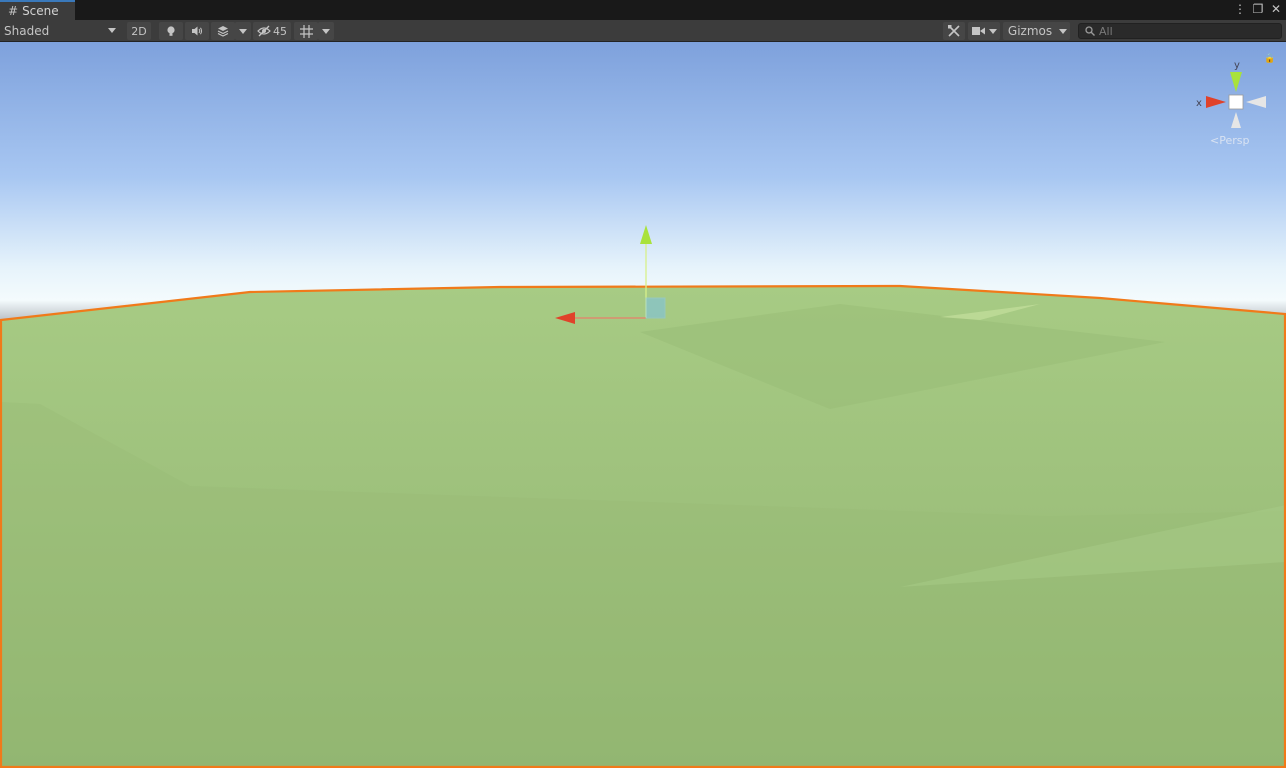 The height and width of the screenshot is (768, 1286). I want to click on hidden-eye-icon, so click(264, 31).